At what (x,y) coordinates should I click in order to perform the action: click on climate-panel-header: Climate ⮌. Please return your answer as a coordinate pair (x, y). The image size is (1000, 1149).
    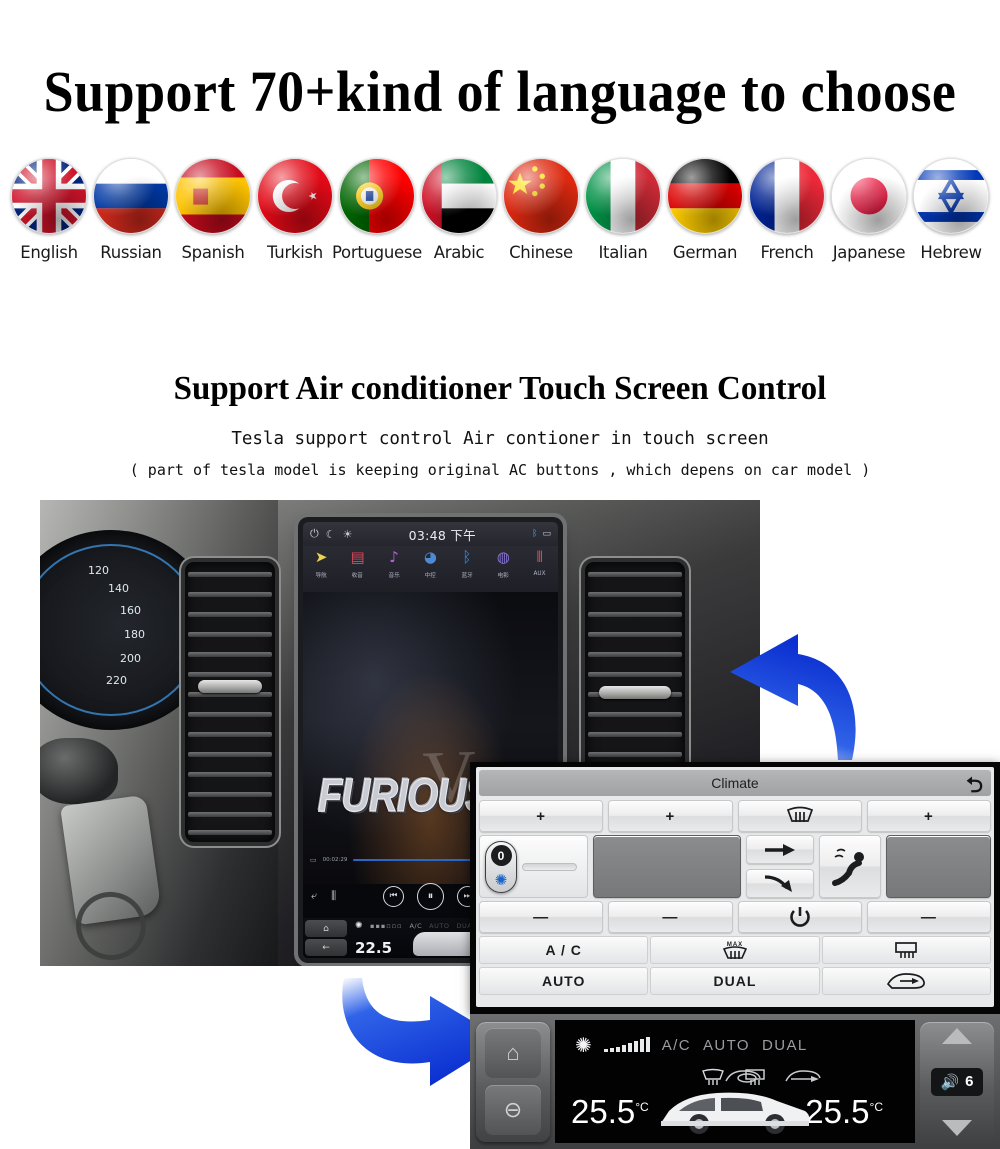
    Looking at the image, I should click on (735, 783).